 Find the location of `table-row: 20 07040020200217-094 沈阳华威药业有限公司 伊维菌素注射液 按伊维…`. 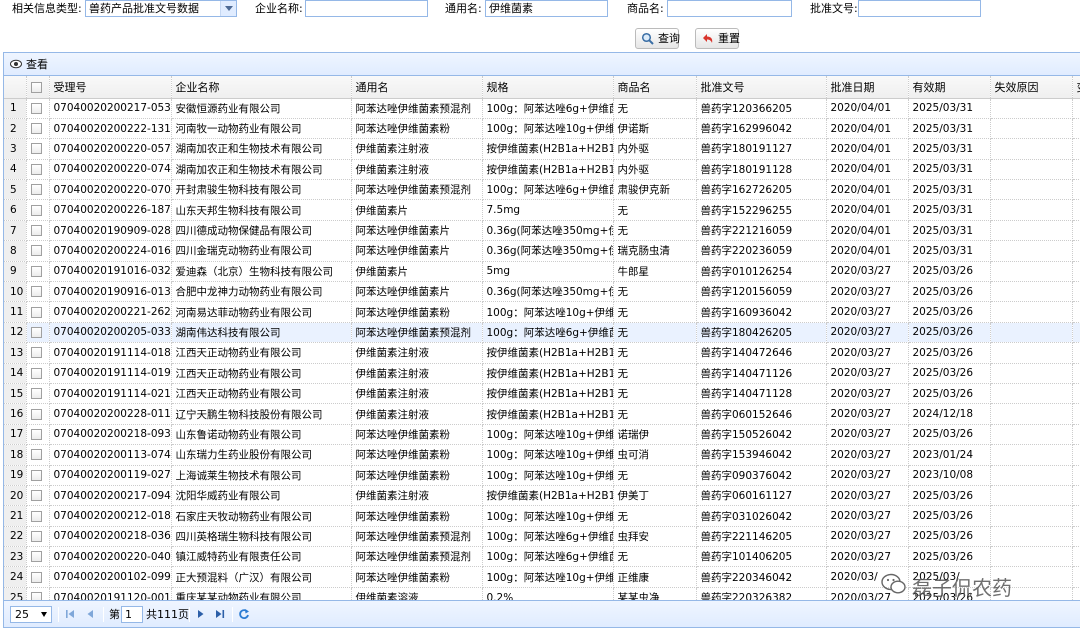

table-row: 20 07040020200217-094 沈阳华威药业有限公司 伊维菌素注射液 按伊维… is located at coordinates (542, 496).